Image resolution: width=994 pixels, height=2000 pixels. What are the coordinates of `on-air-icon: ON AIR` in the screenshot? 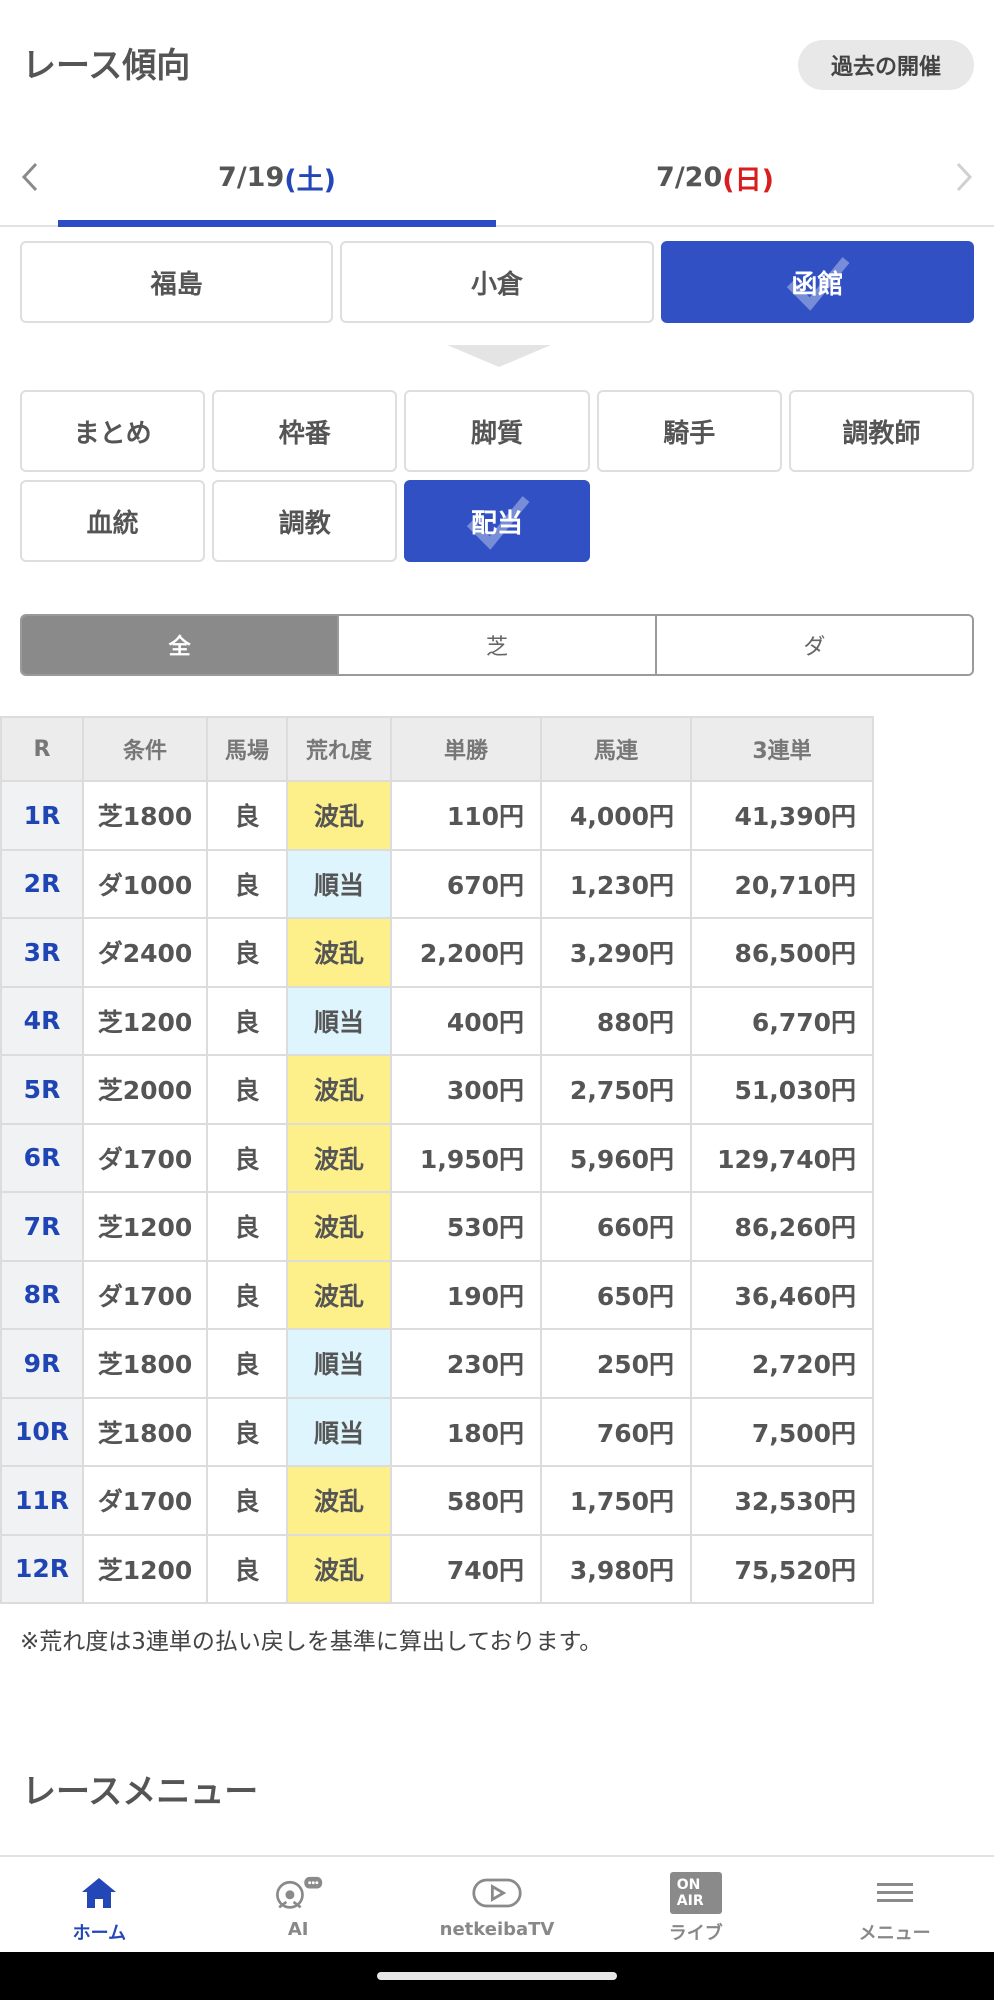 It's located at (695, 1893).